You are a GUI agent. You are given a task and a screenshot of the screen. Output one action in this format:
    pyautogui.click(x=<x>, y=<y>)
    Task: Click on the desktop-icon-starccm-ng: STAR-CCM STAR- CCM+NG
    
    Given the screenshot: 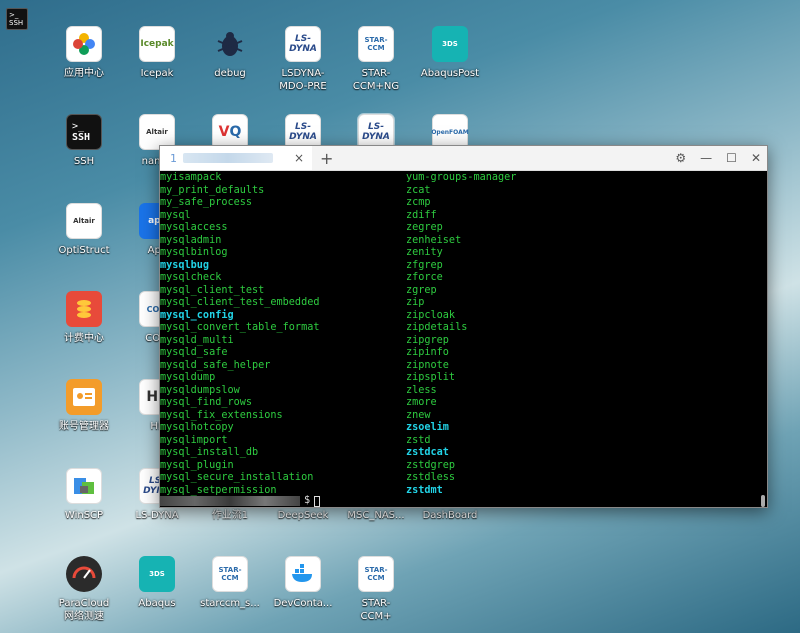 What is the action you would take?
    pyautogui.click(x=376, y=59)
    